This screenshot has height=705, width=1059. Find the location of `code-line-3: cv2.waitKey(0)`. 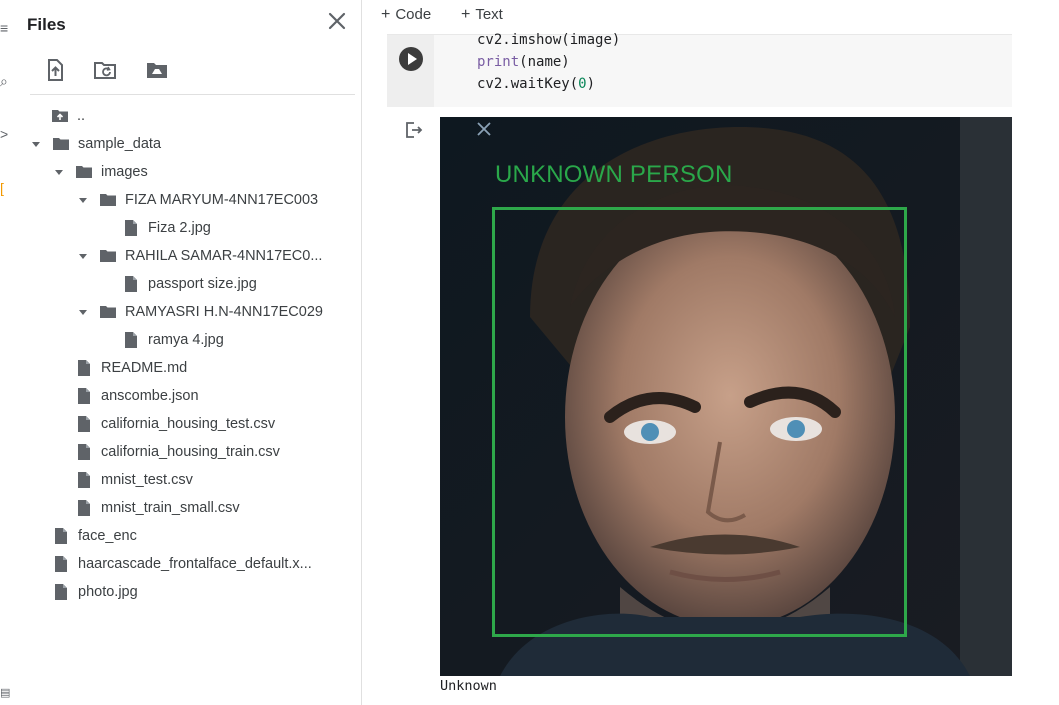

code-line-3: cv2.waitKey(0) is located at coordinates (536, 84).